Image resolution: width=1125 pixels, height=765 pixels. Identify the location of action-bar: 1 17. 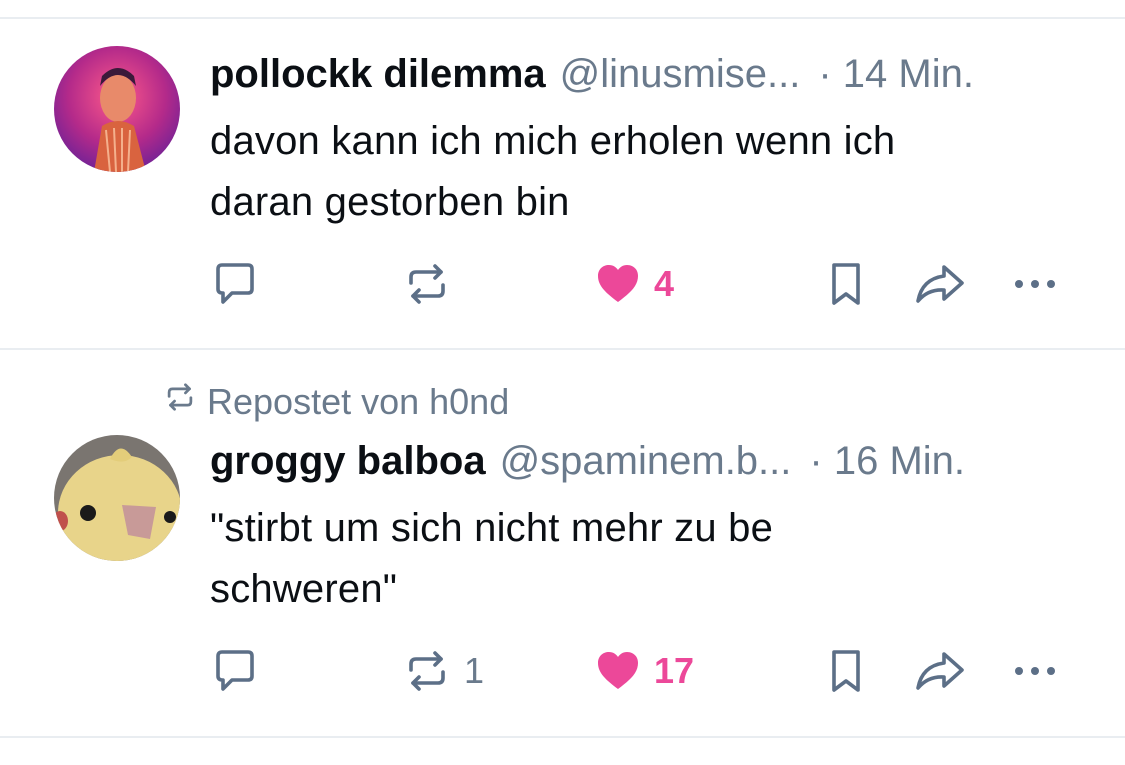
(645, 671).